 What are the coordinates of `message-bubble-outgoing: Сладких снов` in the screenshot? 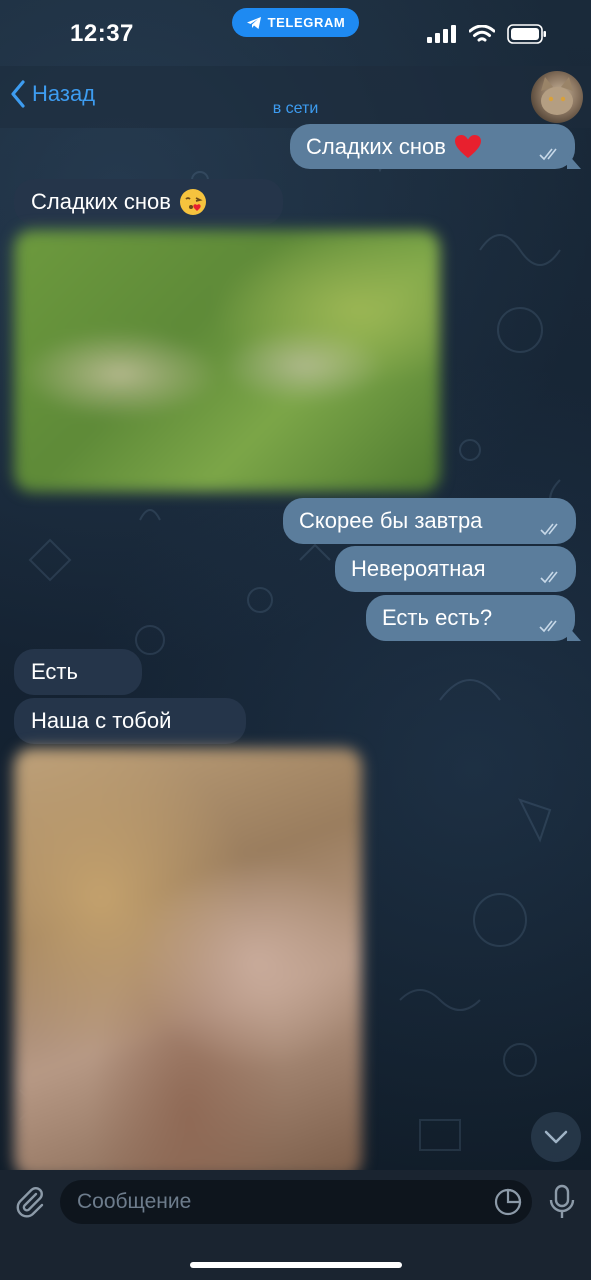 It's located at (432, 146).